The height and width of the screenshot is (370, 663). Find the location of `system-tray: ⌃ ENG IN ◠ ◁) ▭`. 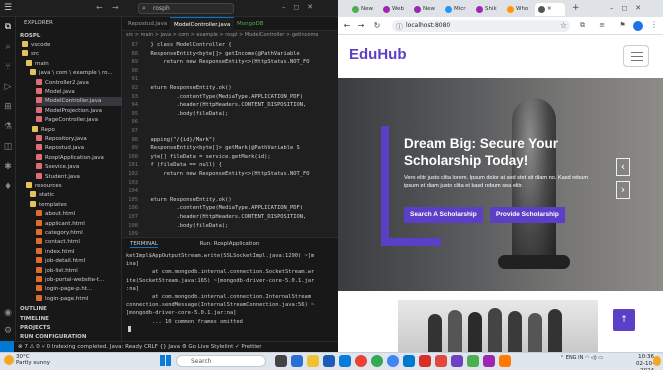

system-tray: ⌃ ENG IN ◠ ◁) ▭ is located at coordinates (581, 358).